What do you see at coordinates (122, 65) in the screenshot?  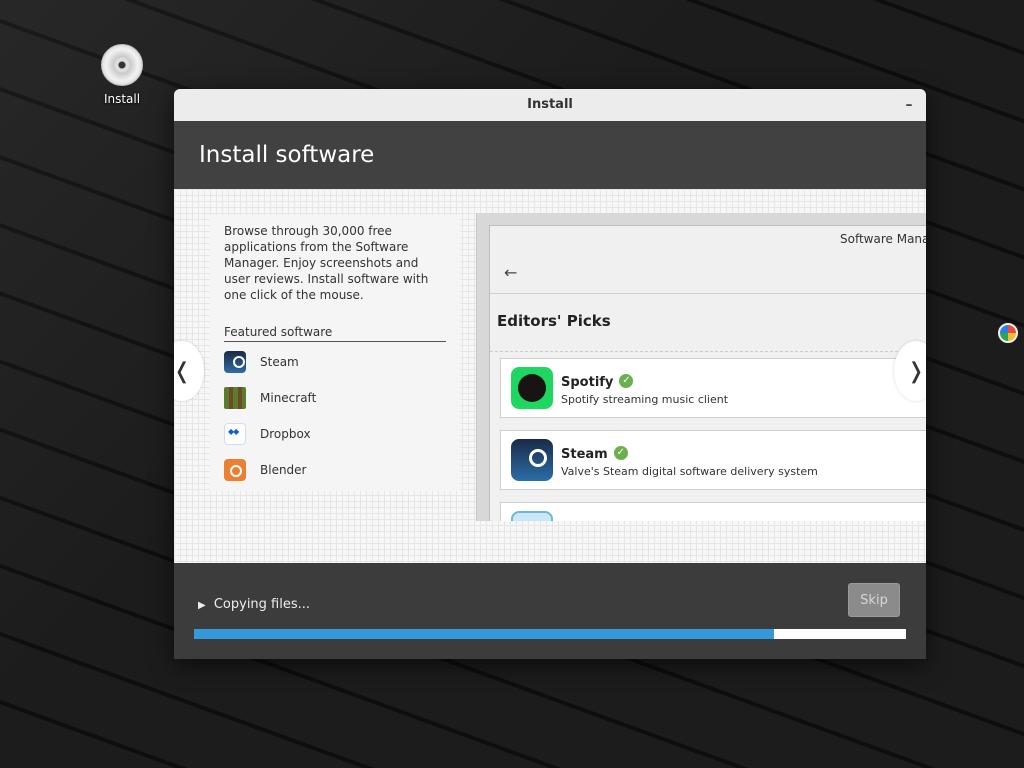 I see `disc-icon` at bounding box center [122, 65].